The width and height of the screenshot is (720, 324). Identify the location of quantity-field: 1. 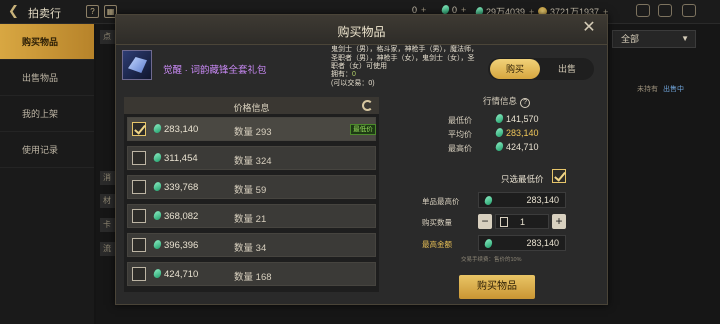
(522, 221).